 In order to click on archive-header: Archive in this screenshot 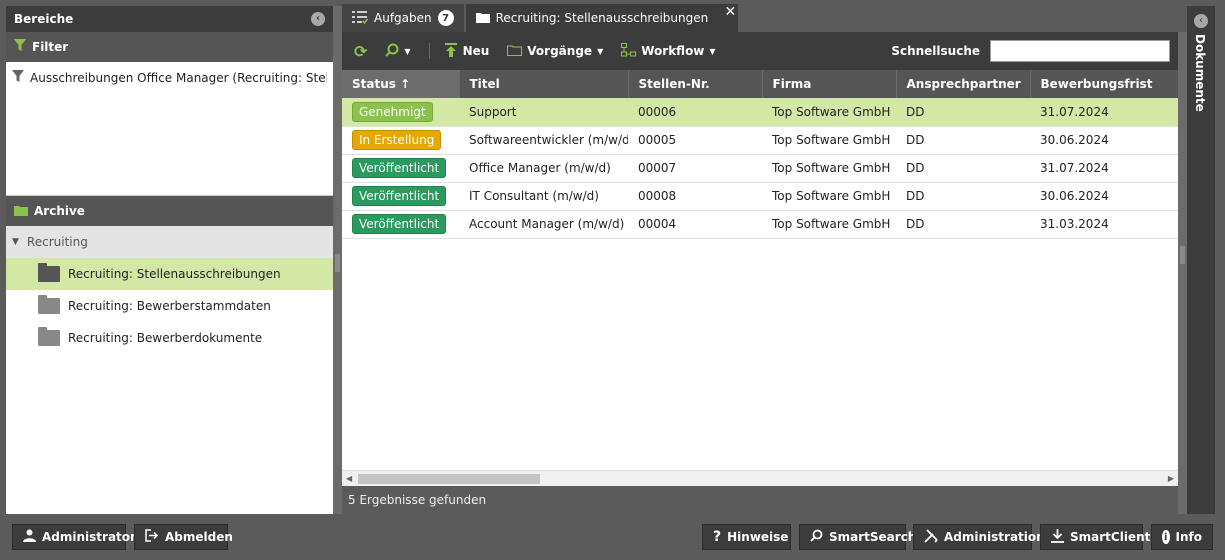, I will do `click(169, 211)`.